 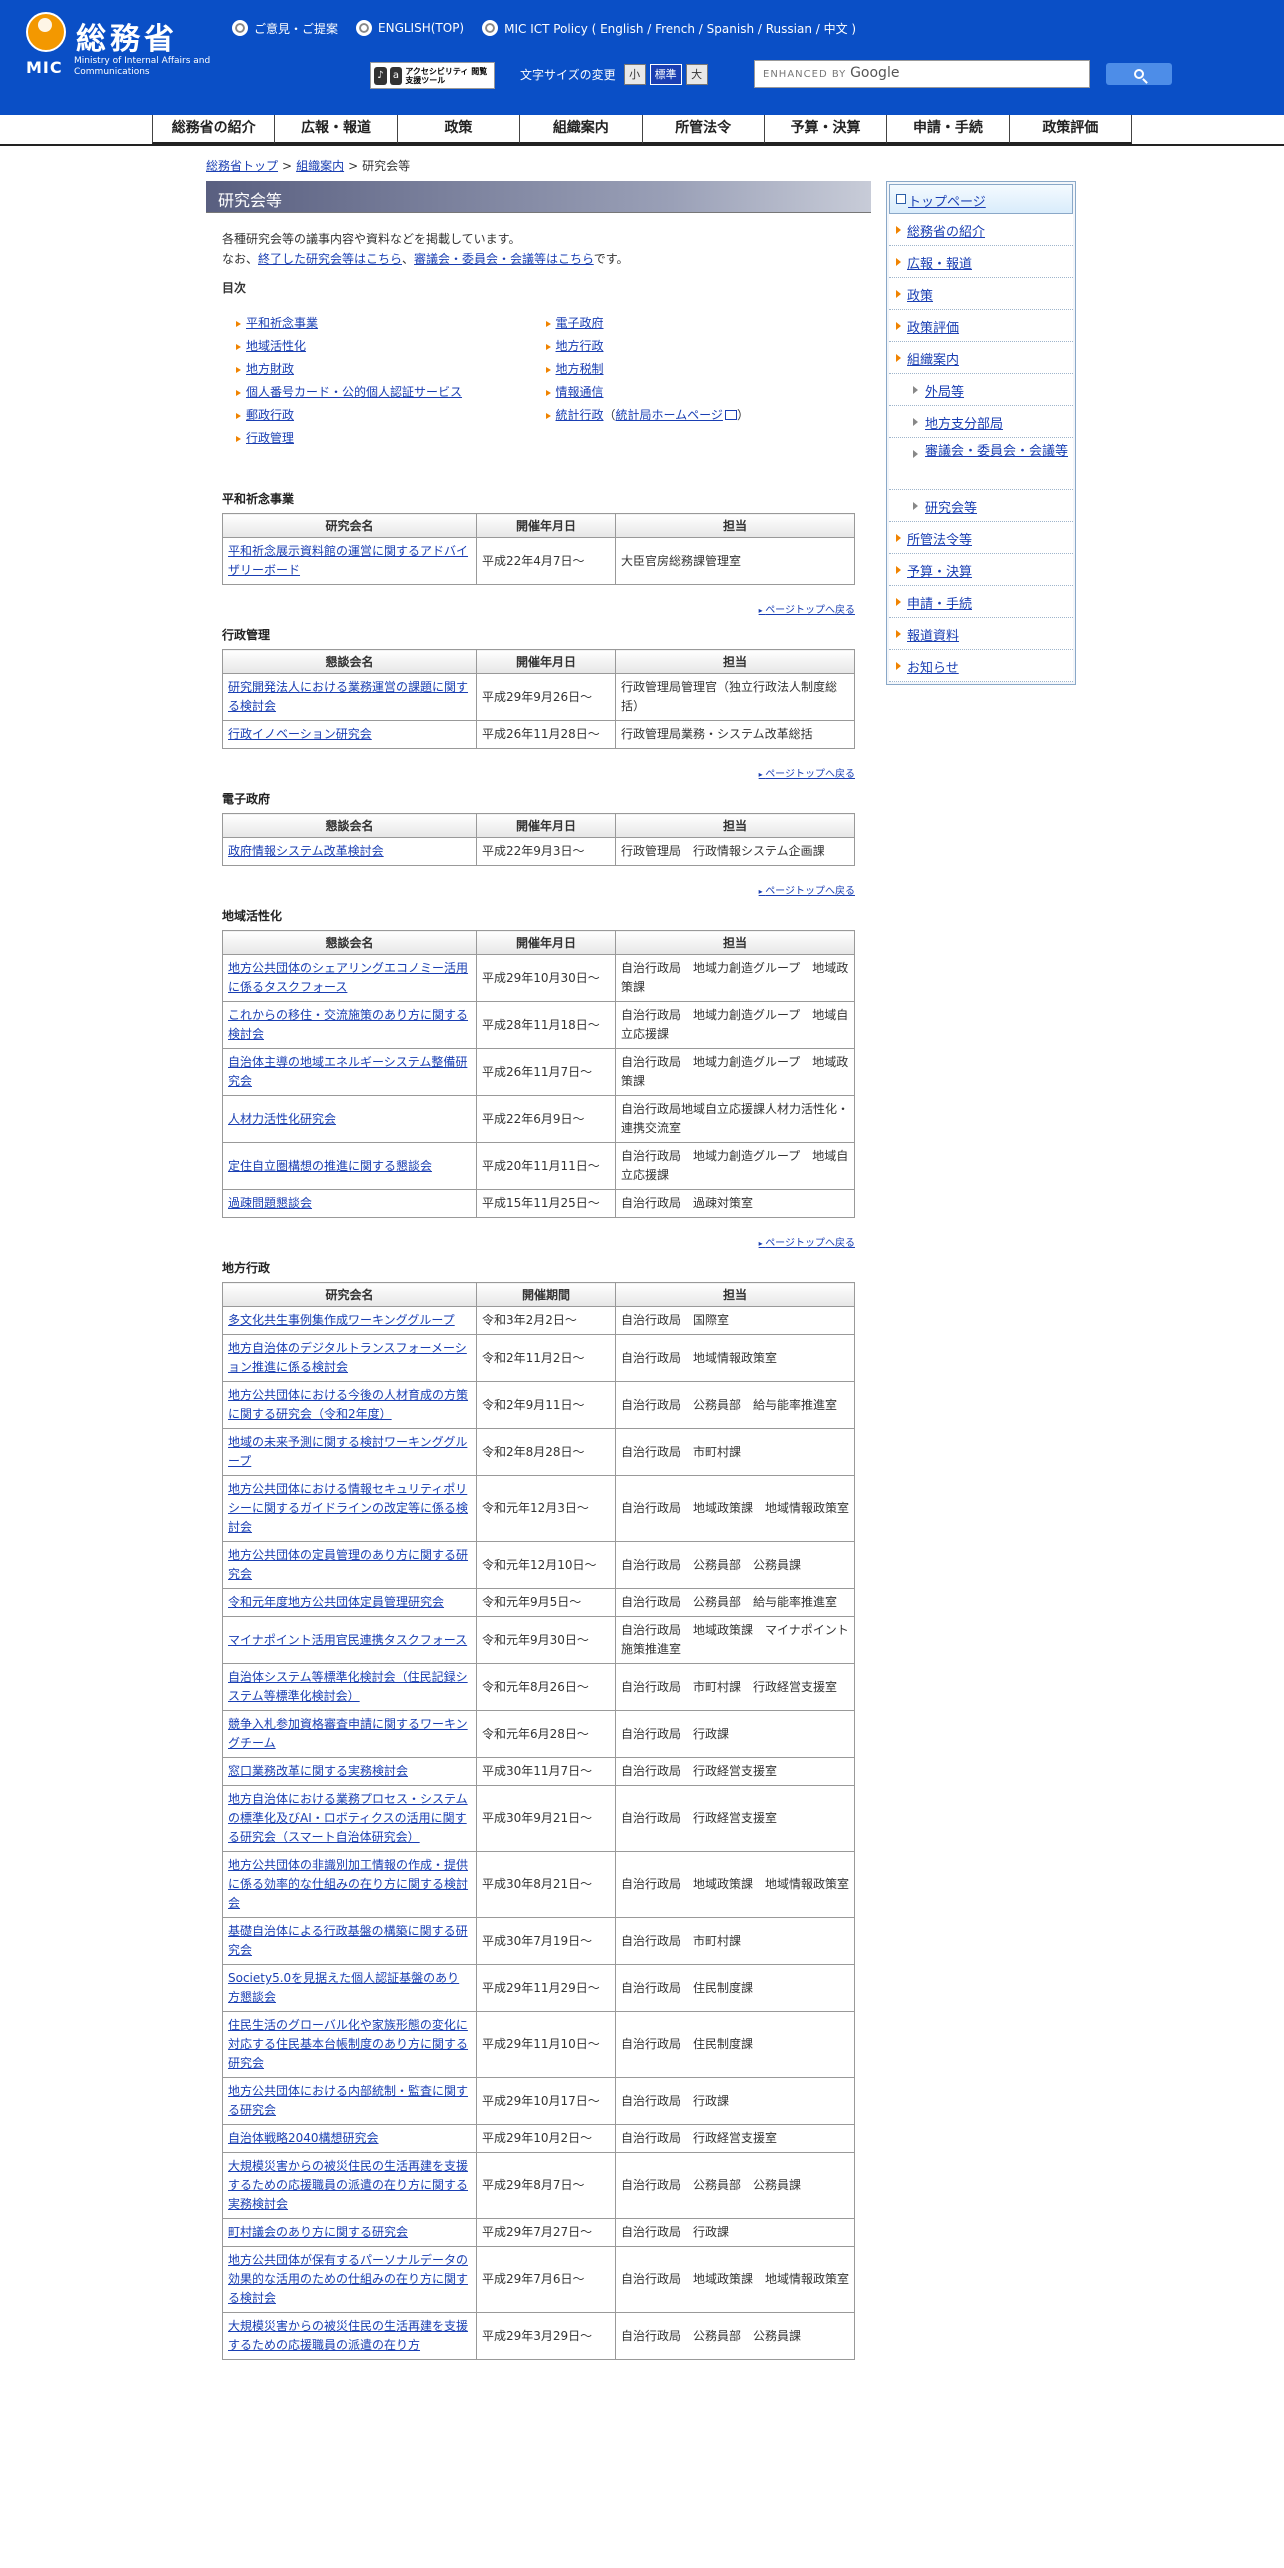 I want to click on toc-link: 地域活性化, so click(x=276, y=346).